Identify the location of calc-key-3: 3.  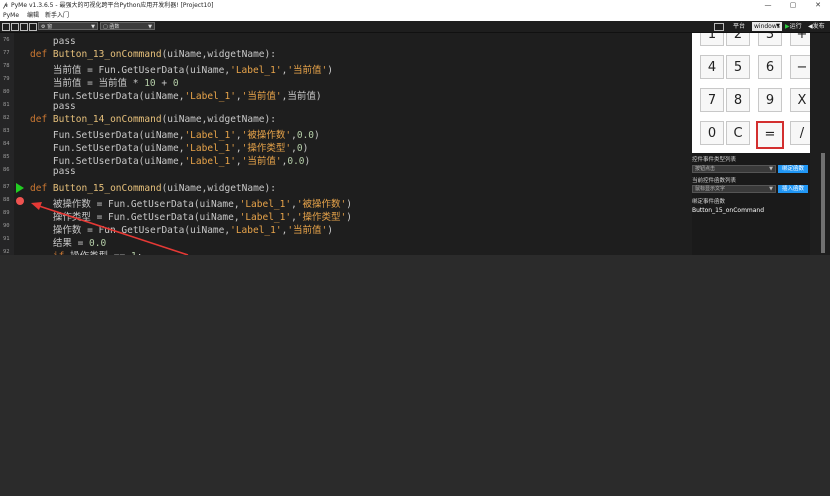
(770, 39).